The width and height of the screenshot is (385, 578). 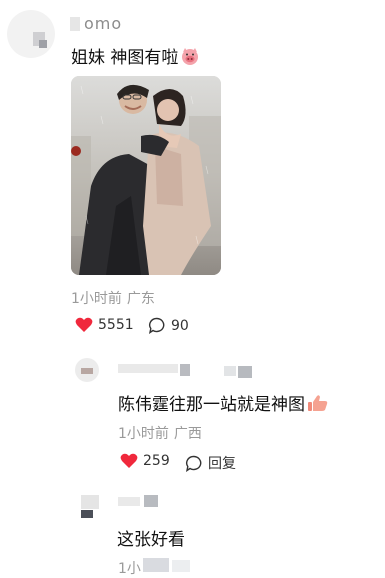 What do you see at coordinates (190, 56) in the screenshot?
I see `pig-face-icon` at bounding box center [190, 56].